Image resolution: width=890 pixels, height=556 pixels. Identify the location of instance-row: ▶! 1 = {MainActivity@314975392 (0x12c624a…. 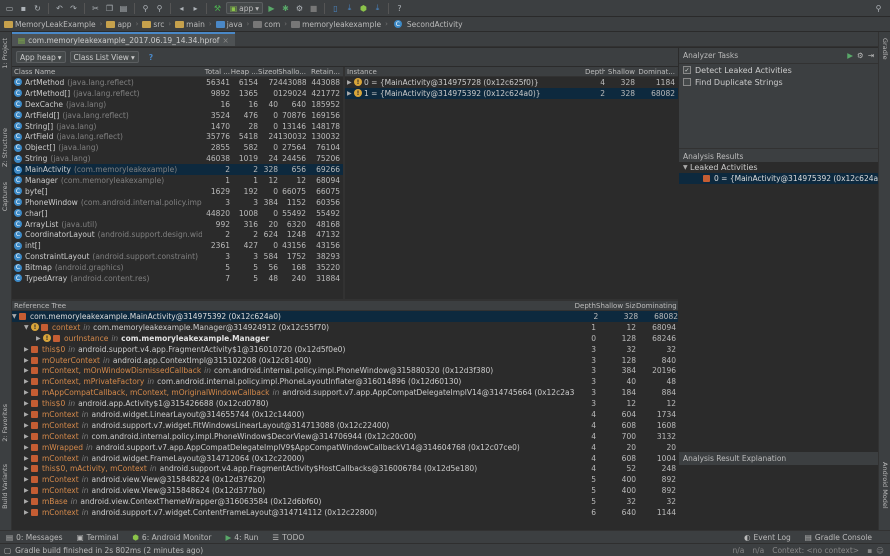
(511, 93).